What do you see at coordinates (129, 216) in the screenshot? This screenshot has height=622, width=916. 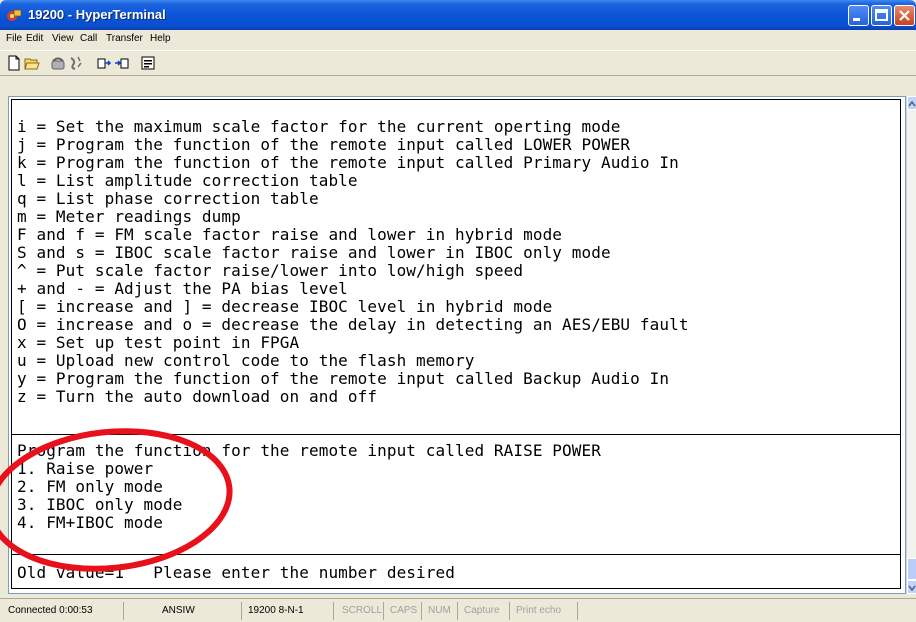 I see `terminal-line: m = Meter readings dump` at bounding box center [129, 216].